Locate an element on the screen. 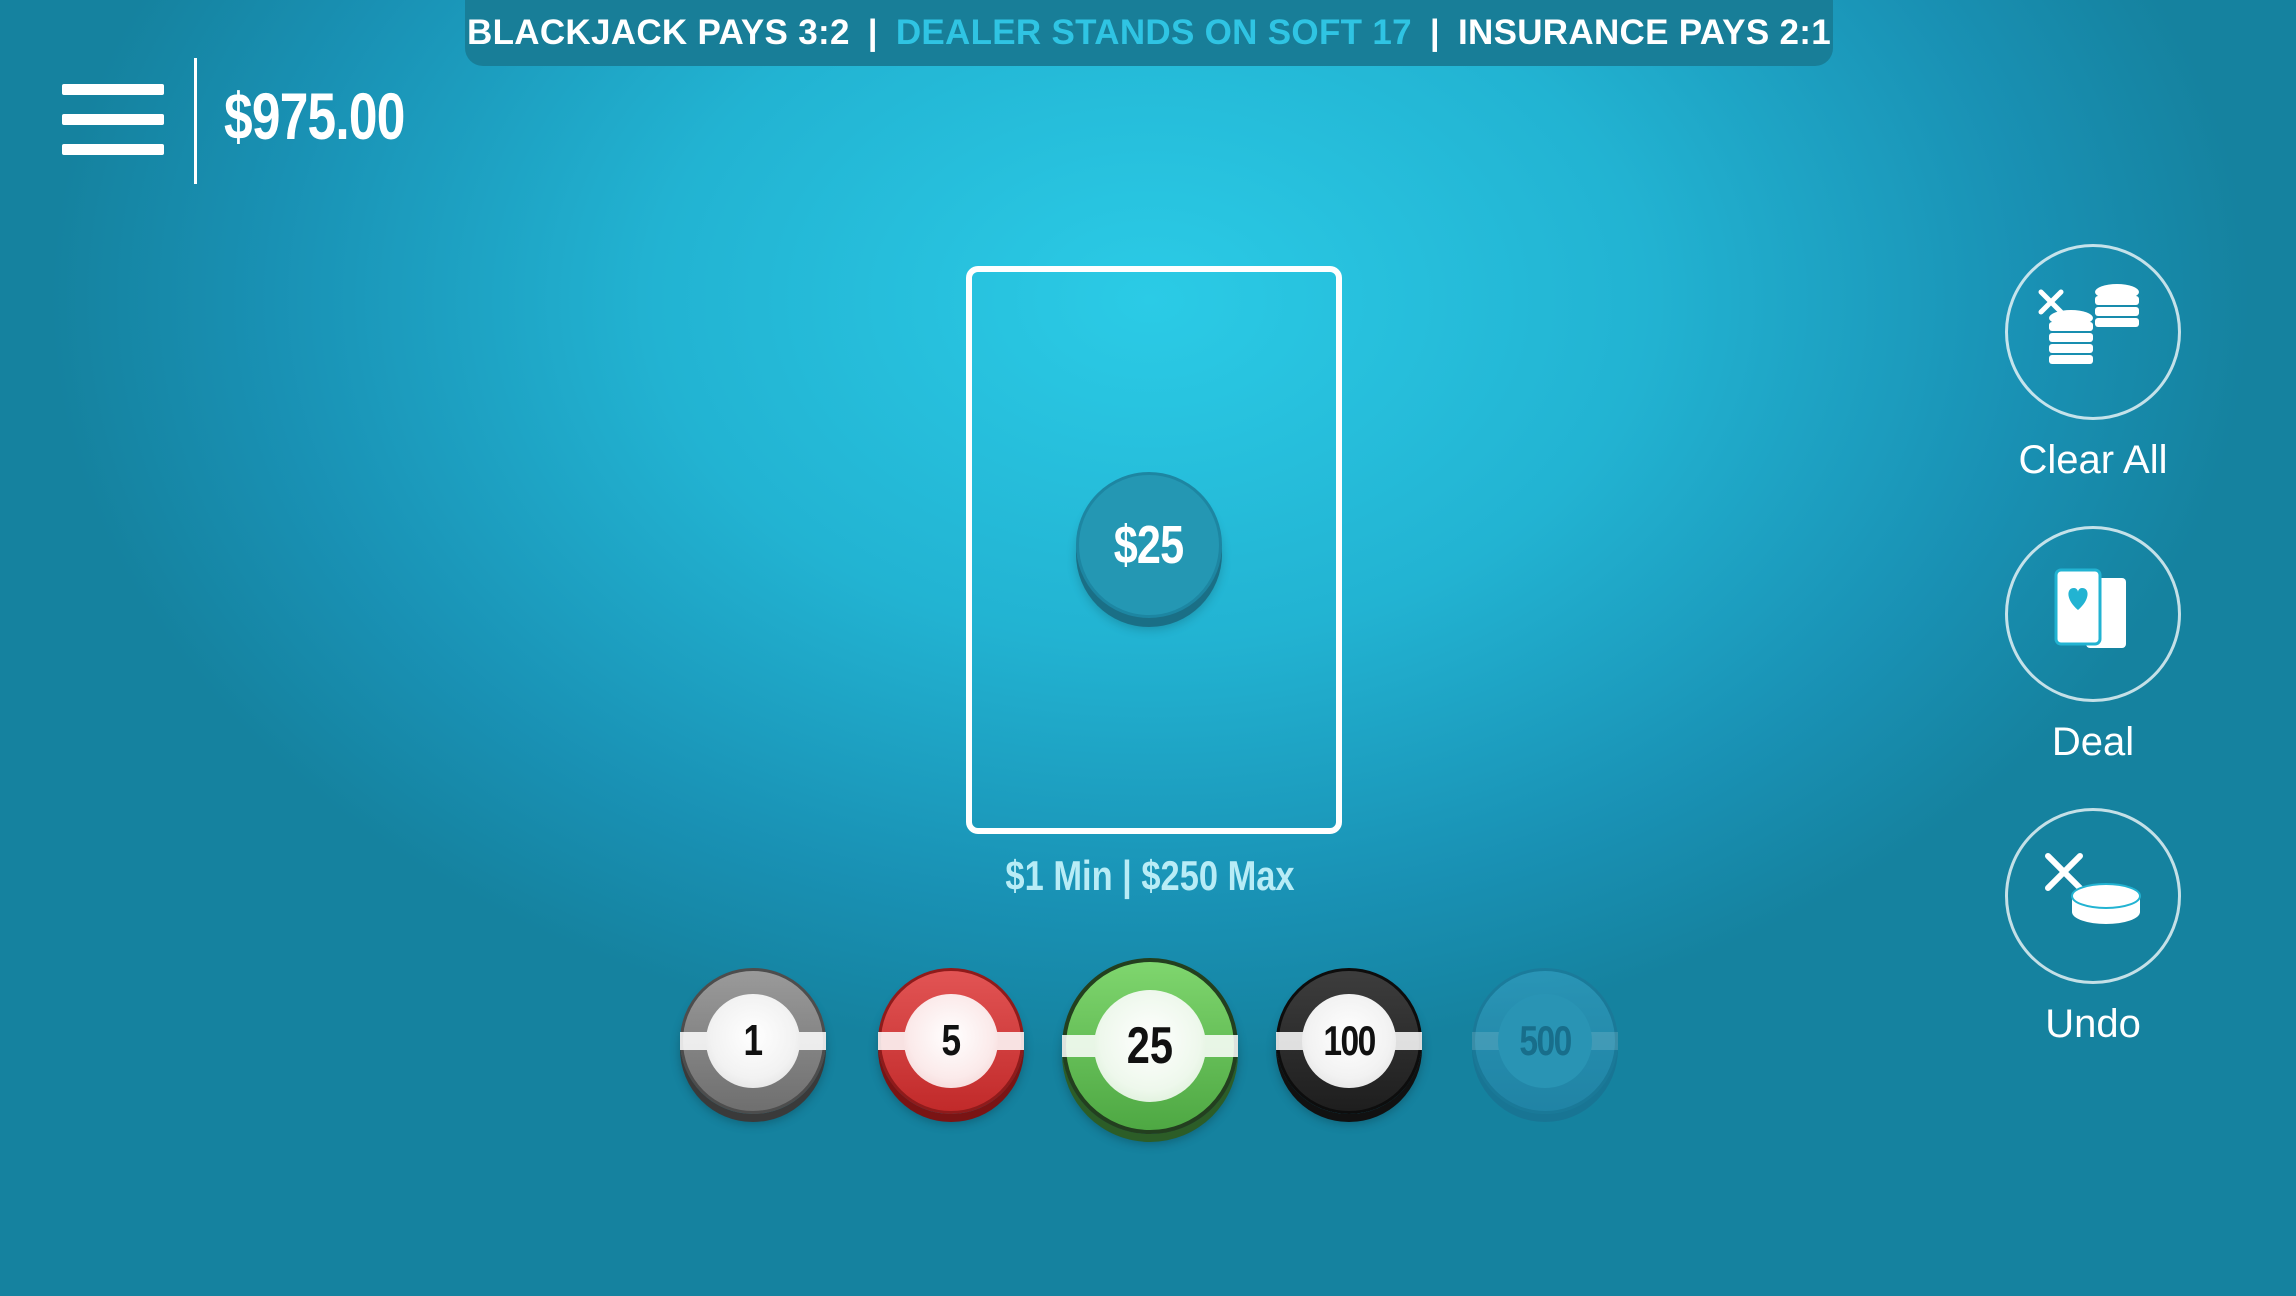  chip-value: 5 is located at coordinates (951, 1040).